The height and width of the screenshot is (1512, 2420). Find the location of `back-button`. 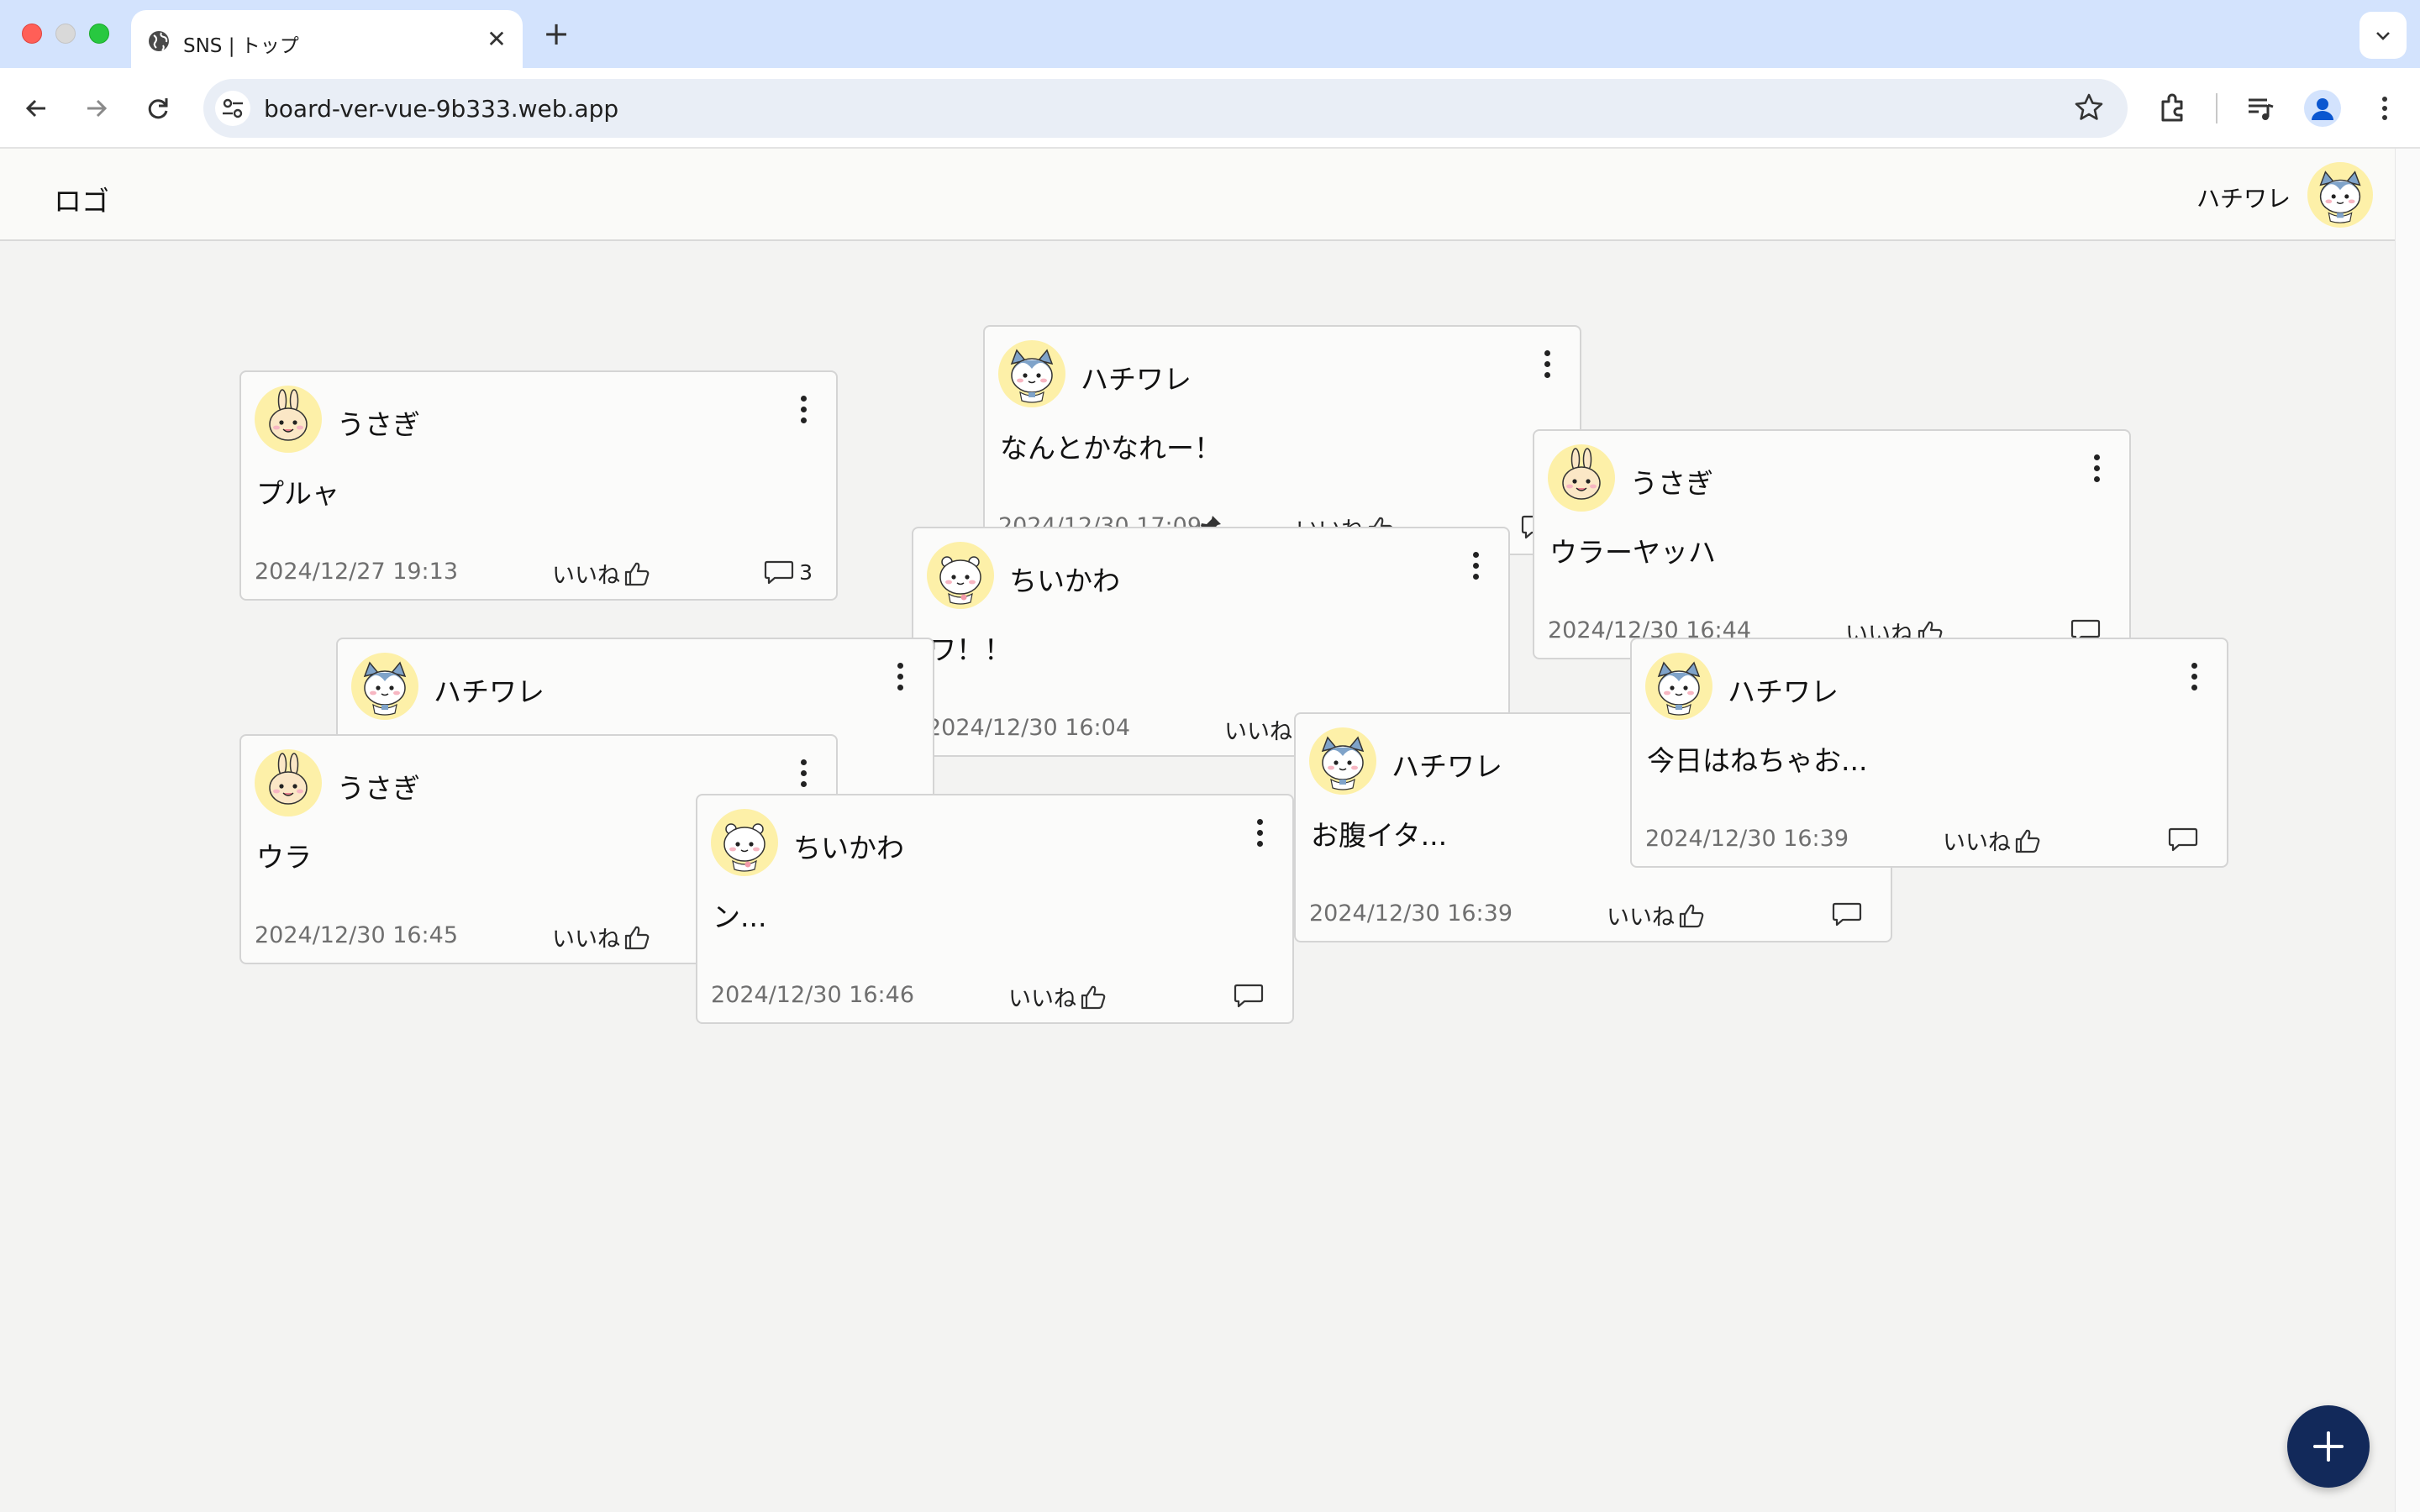

back-button is located at coordinates (37, 108).